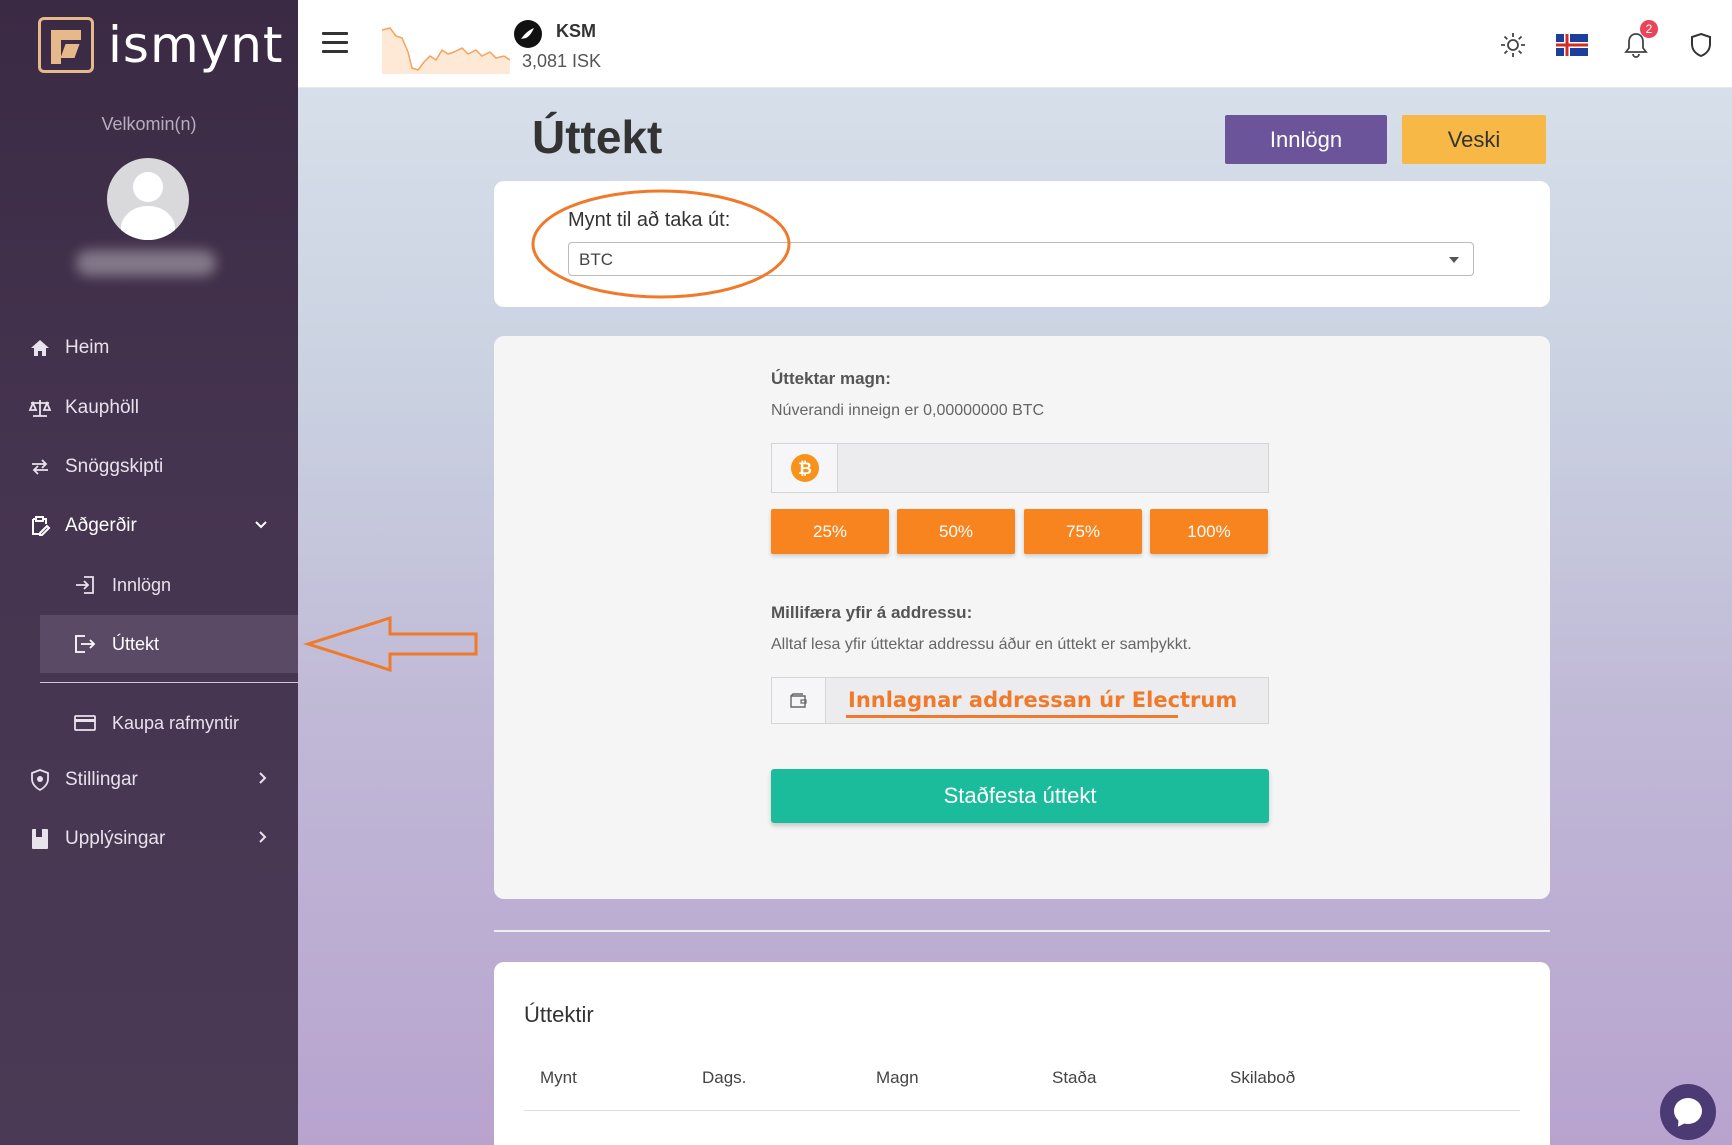  What do you see at coordinates (40, 839) in the screenshot?
I see `book-icon` at bounding box center [40, 839].